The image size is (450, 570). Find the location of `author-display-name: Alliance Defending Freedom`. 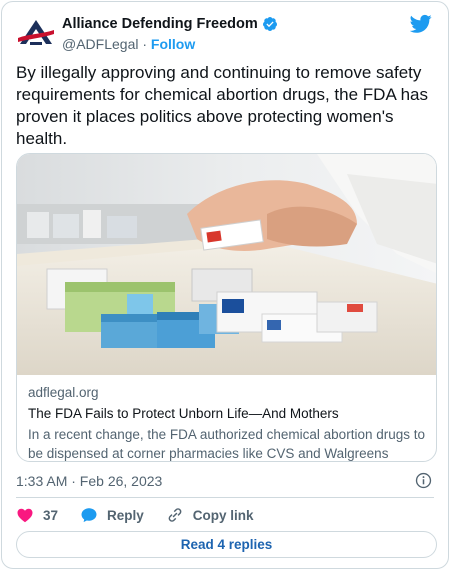

author-display-name: Alliance Defending Freedom is located at coordinates (160, 24).